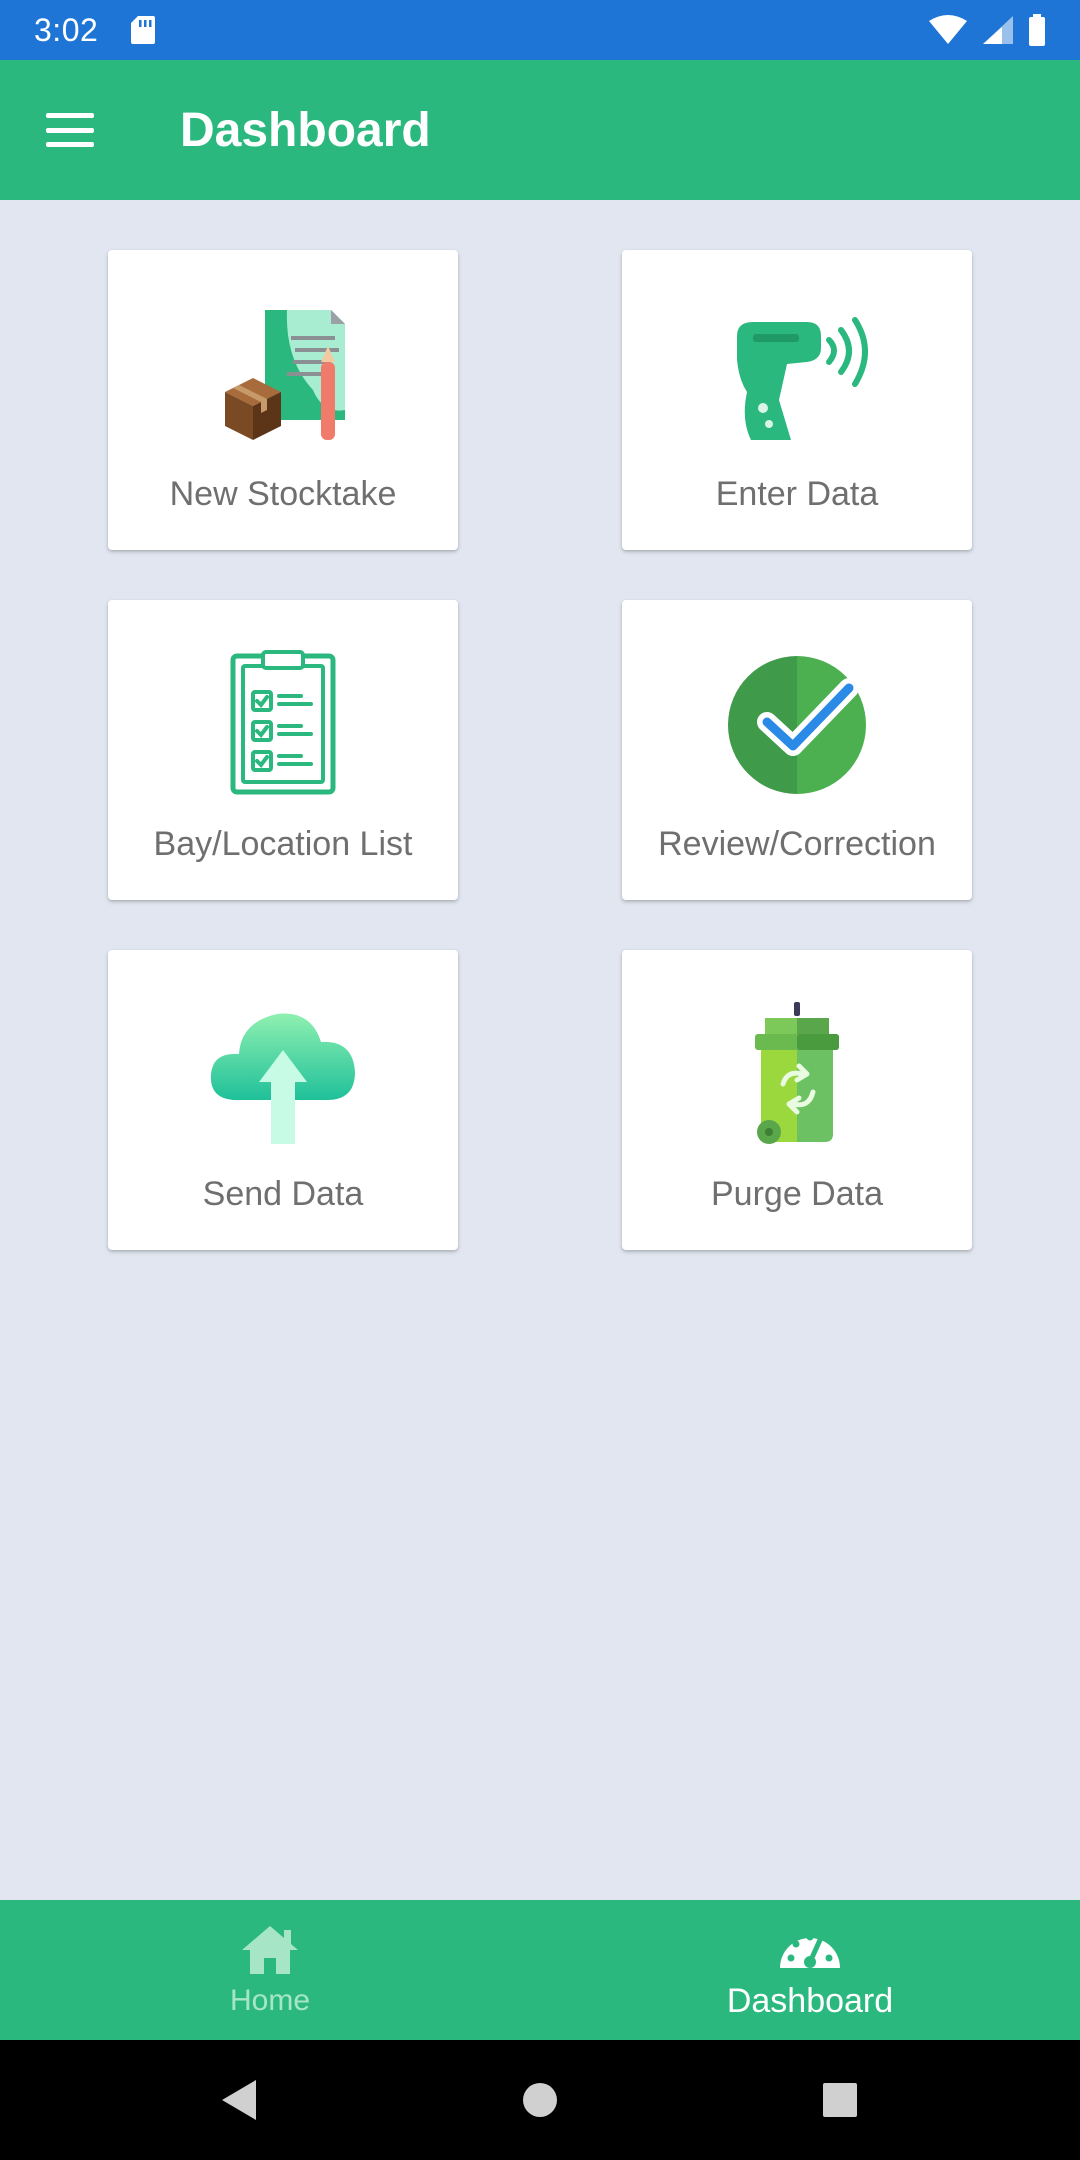 This screenshot has height=2160, width=1080. Describe the element at coordinates (540, 30) in the screenshot. I see `status-bar: 3:02` at that location.